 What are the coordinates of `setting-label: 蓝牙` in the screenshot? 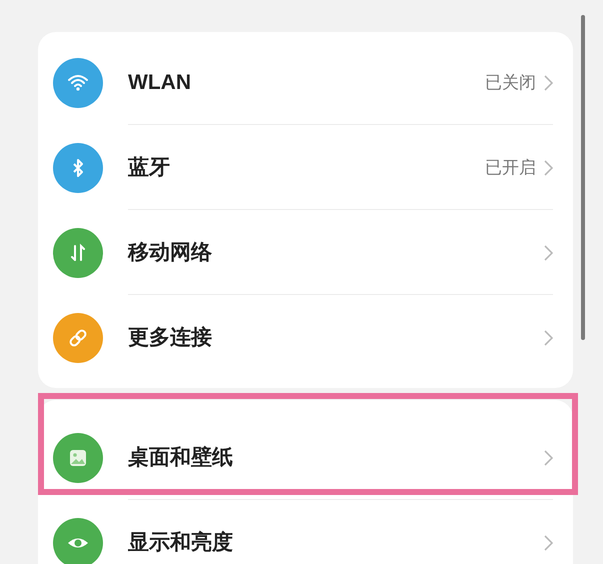 It's located at (306, 168).